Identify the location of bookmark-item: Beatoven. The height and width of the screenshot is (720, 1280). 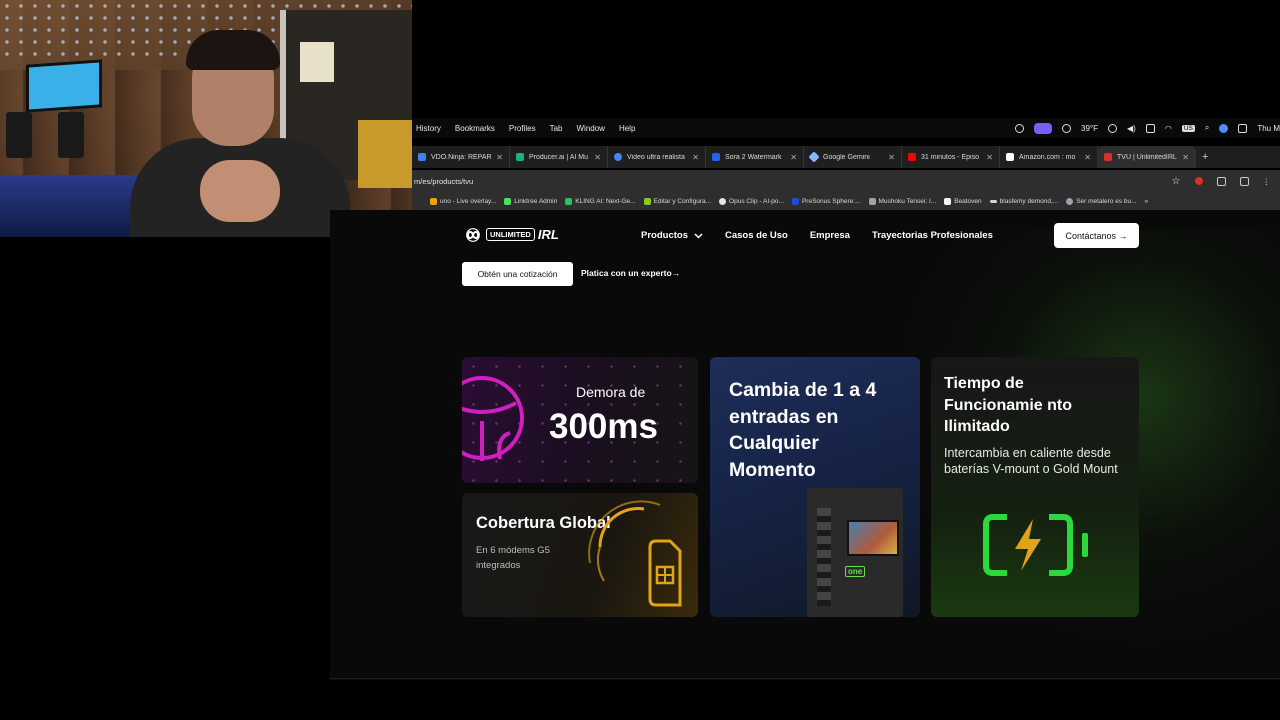
(963, 201).